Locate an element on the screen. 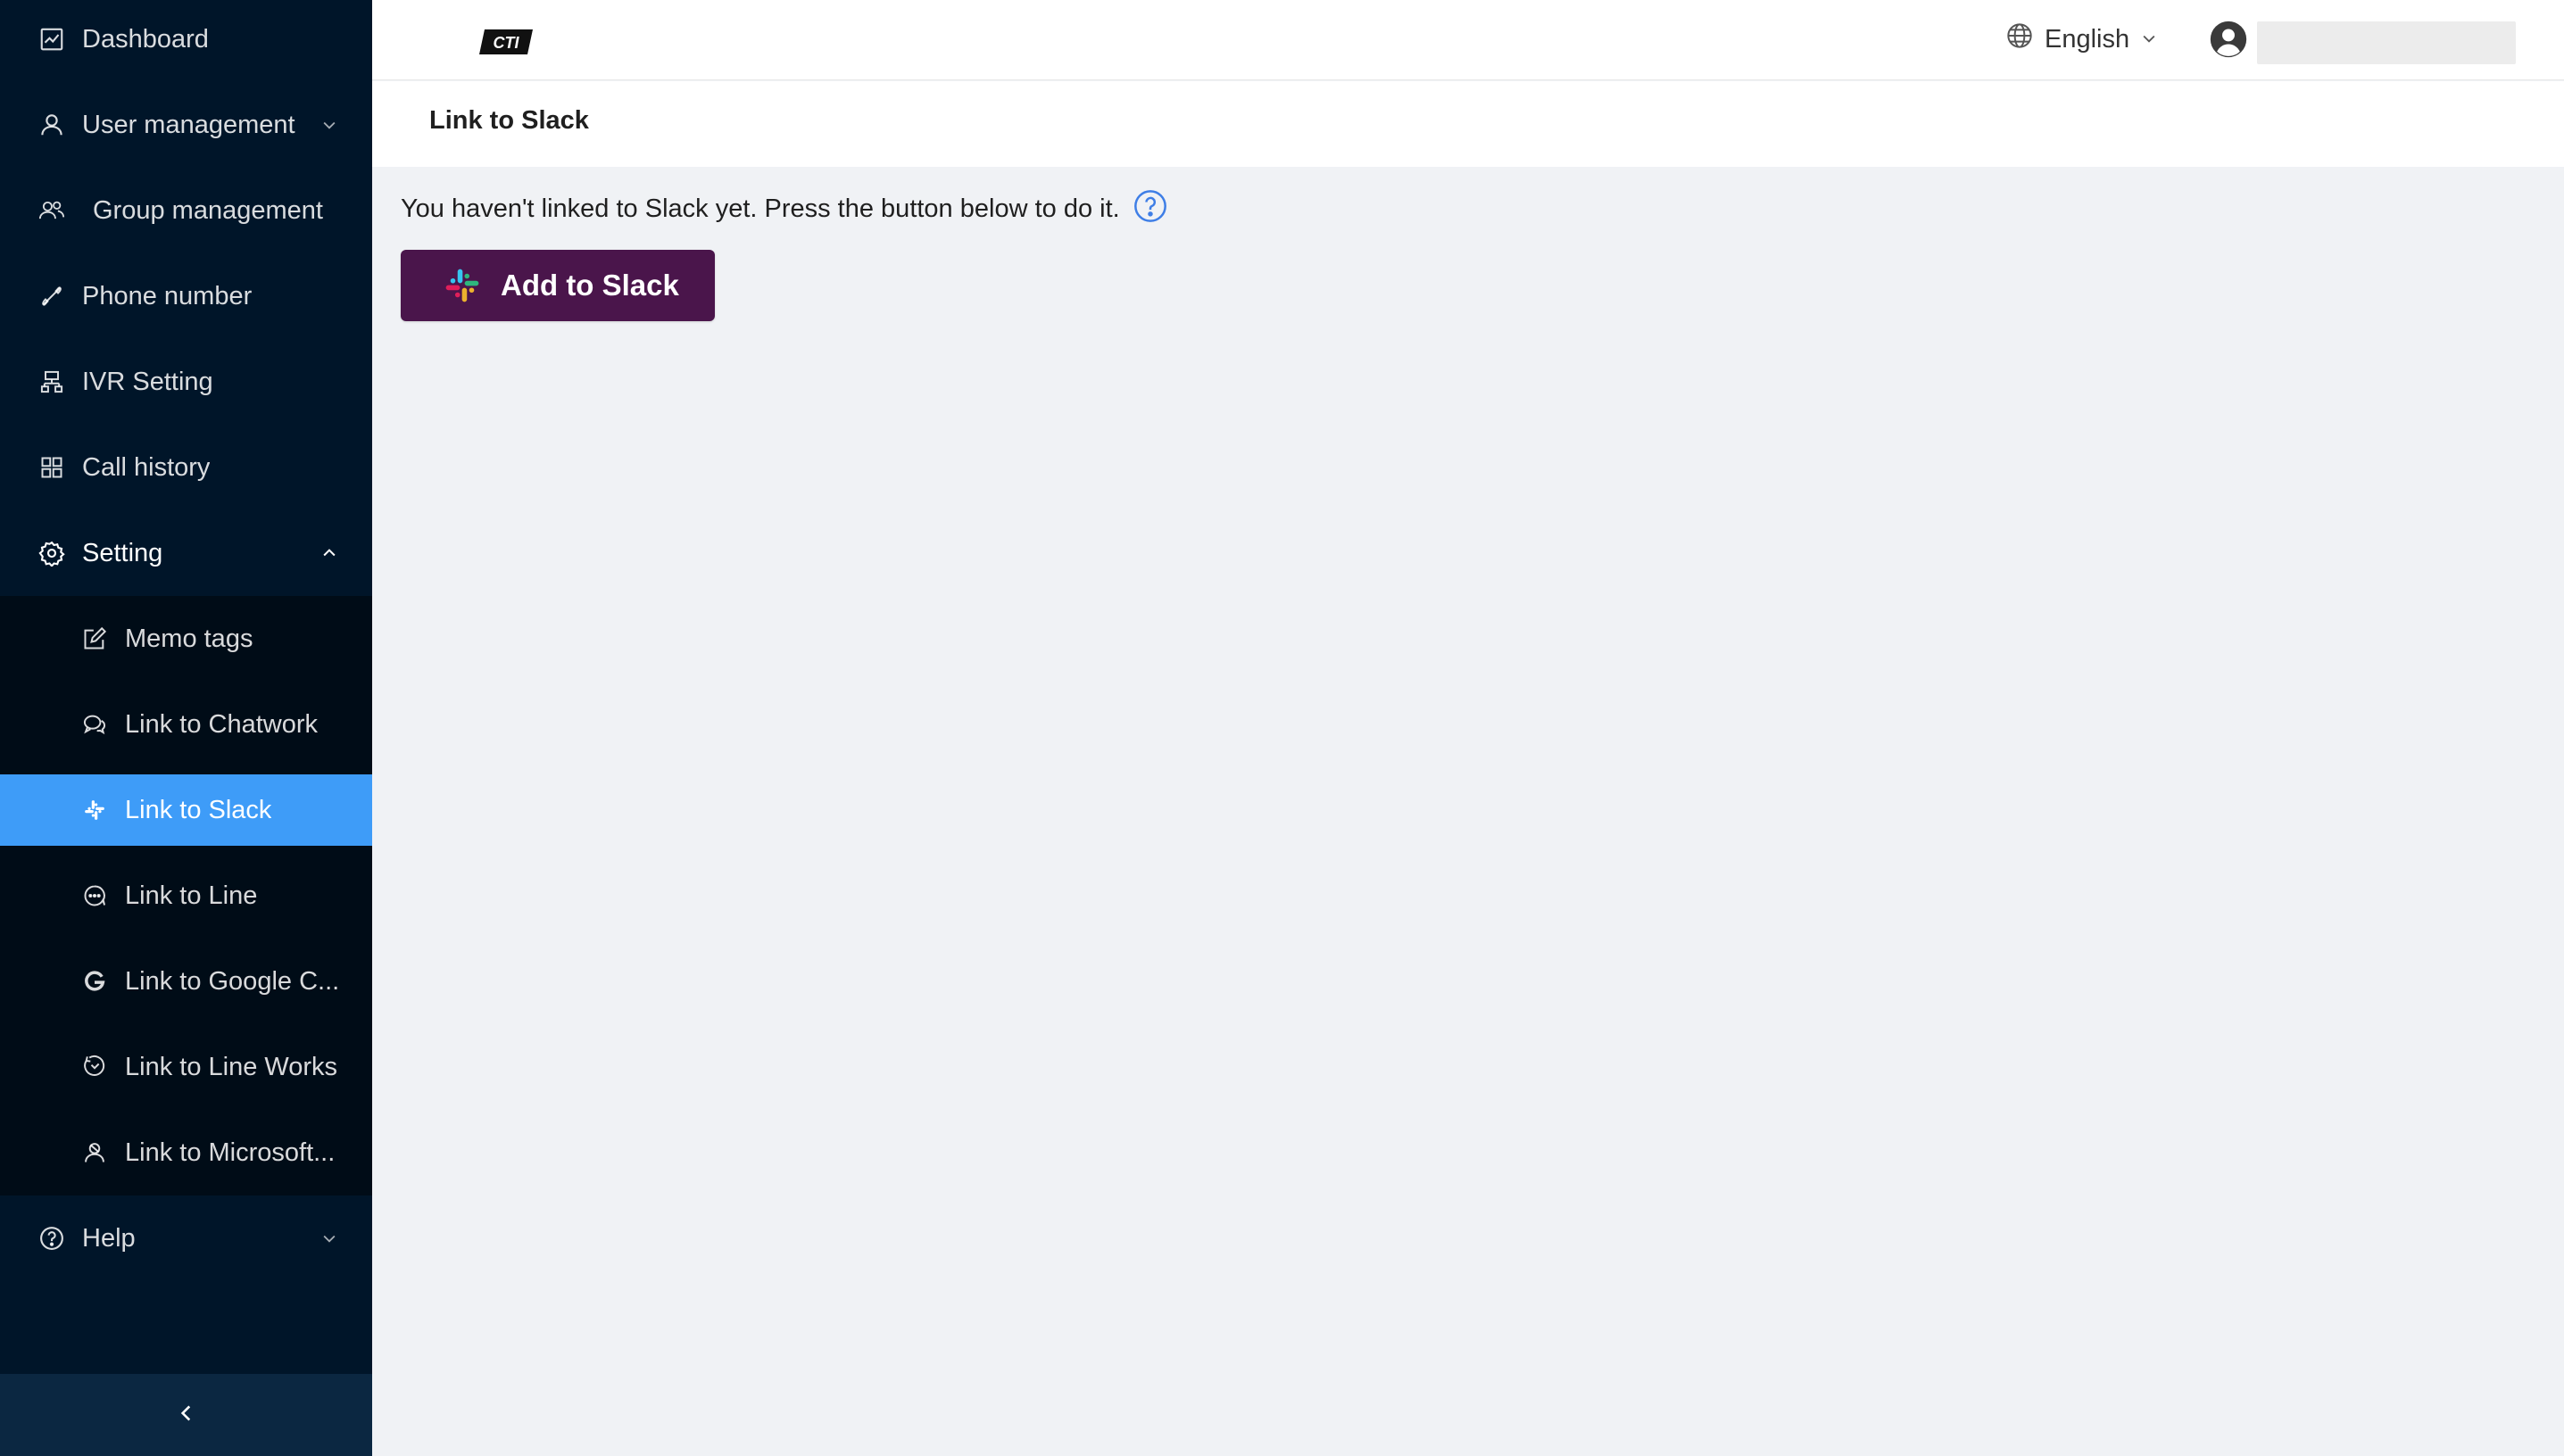 The image size is (2564, 1456). sidebar-item-label: User management is located at coordinates (188, 124).